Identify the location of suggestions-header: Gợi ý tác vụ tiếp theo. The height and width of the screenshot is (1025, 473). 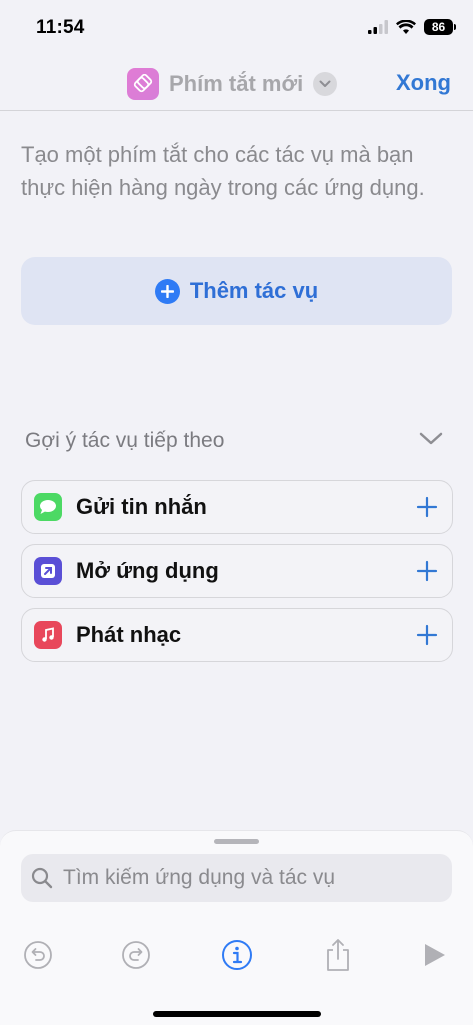
(125, 440).